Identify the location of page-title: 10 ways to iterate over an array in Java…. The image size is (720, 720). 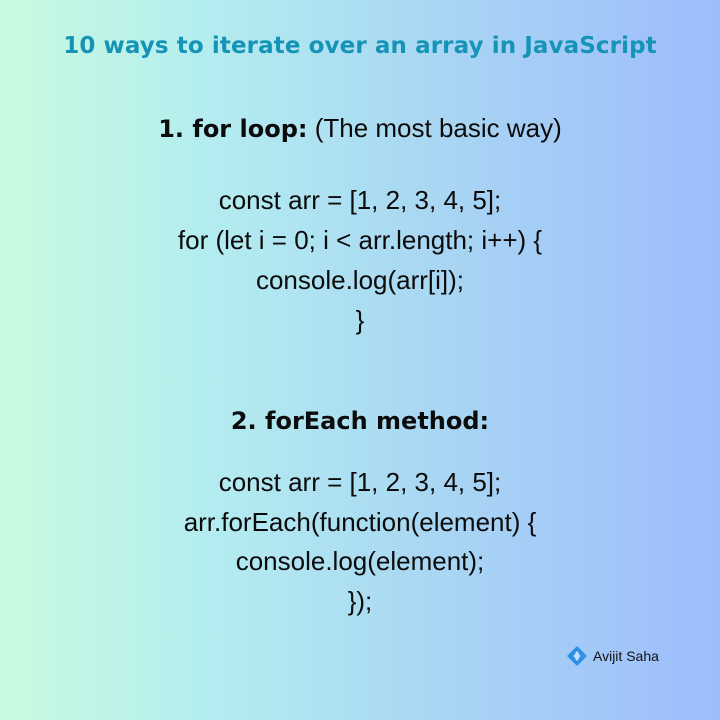
(360, 46).